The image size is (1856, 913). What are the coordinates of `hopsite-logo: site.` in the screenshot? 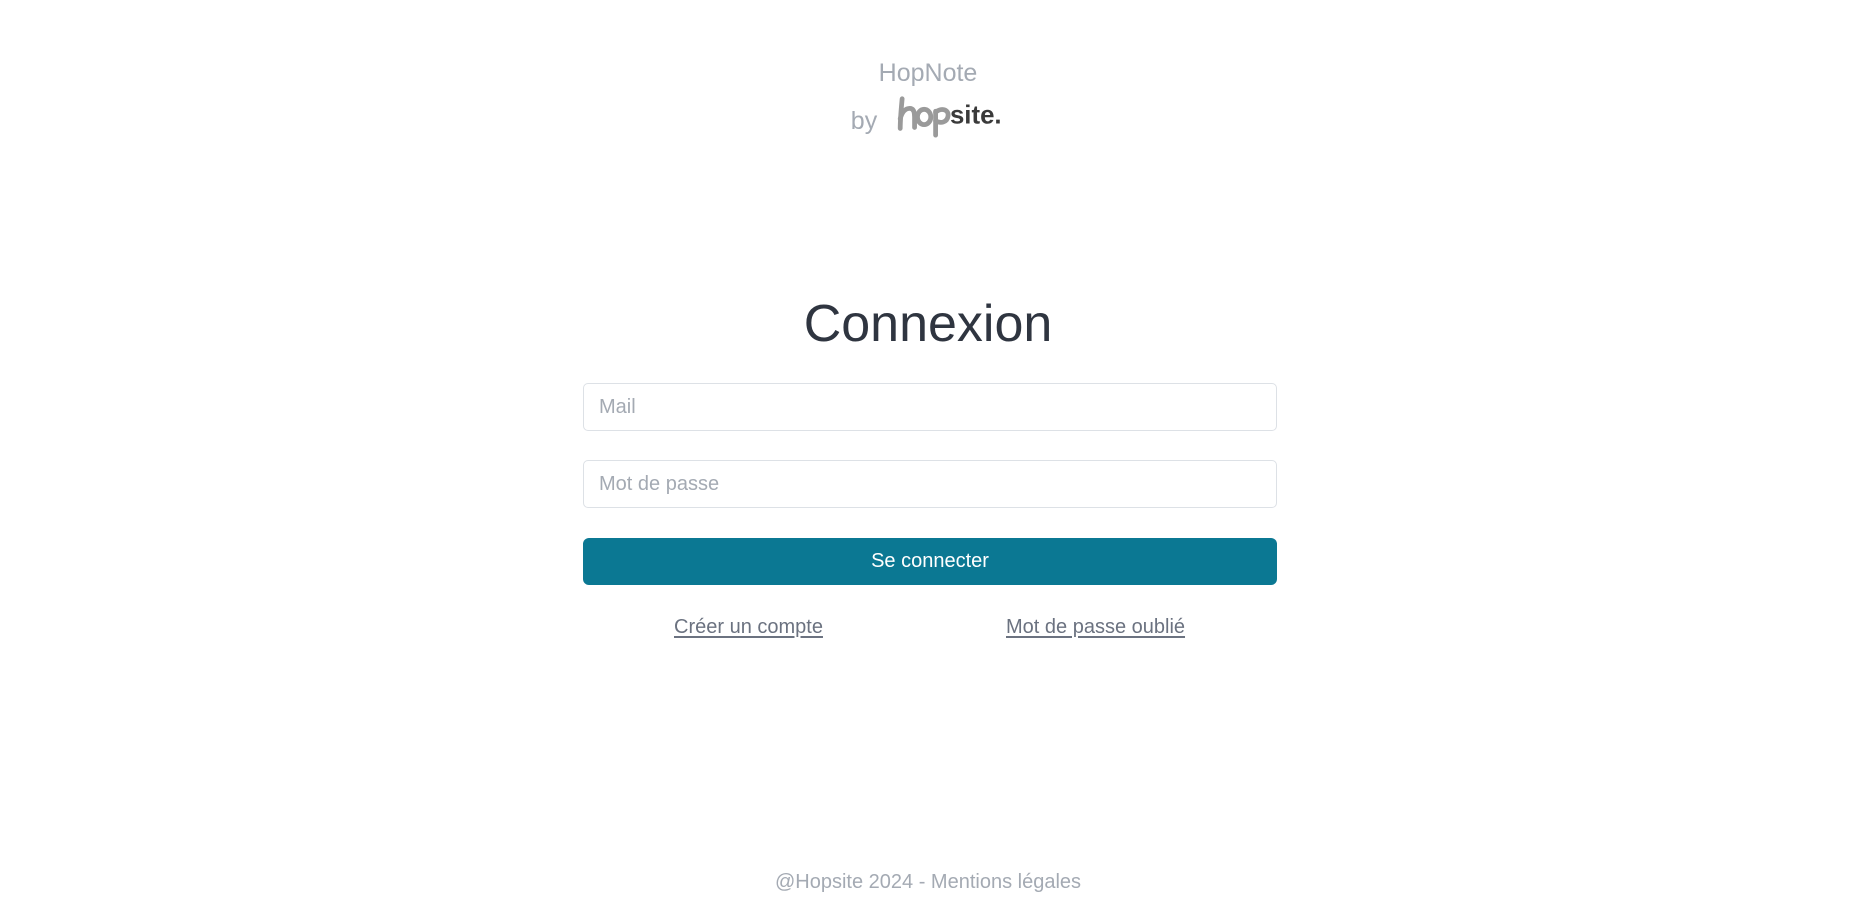 It's located at (950, 117).